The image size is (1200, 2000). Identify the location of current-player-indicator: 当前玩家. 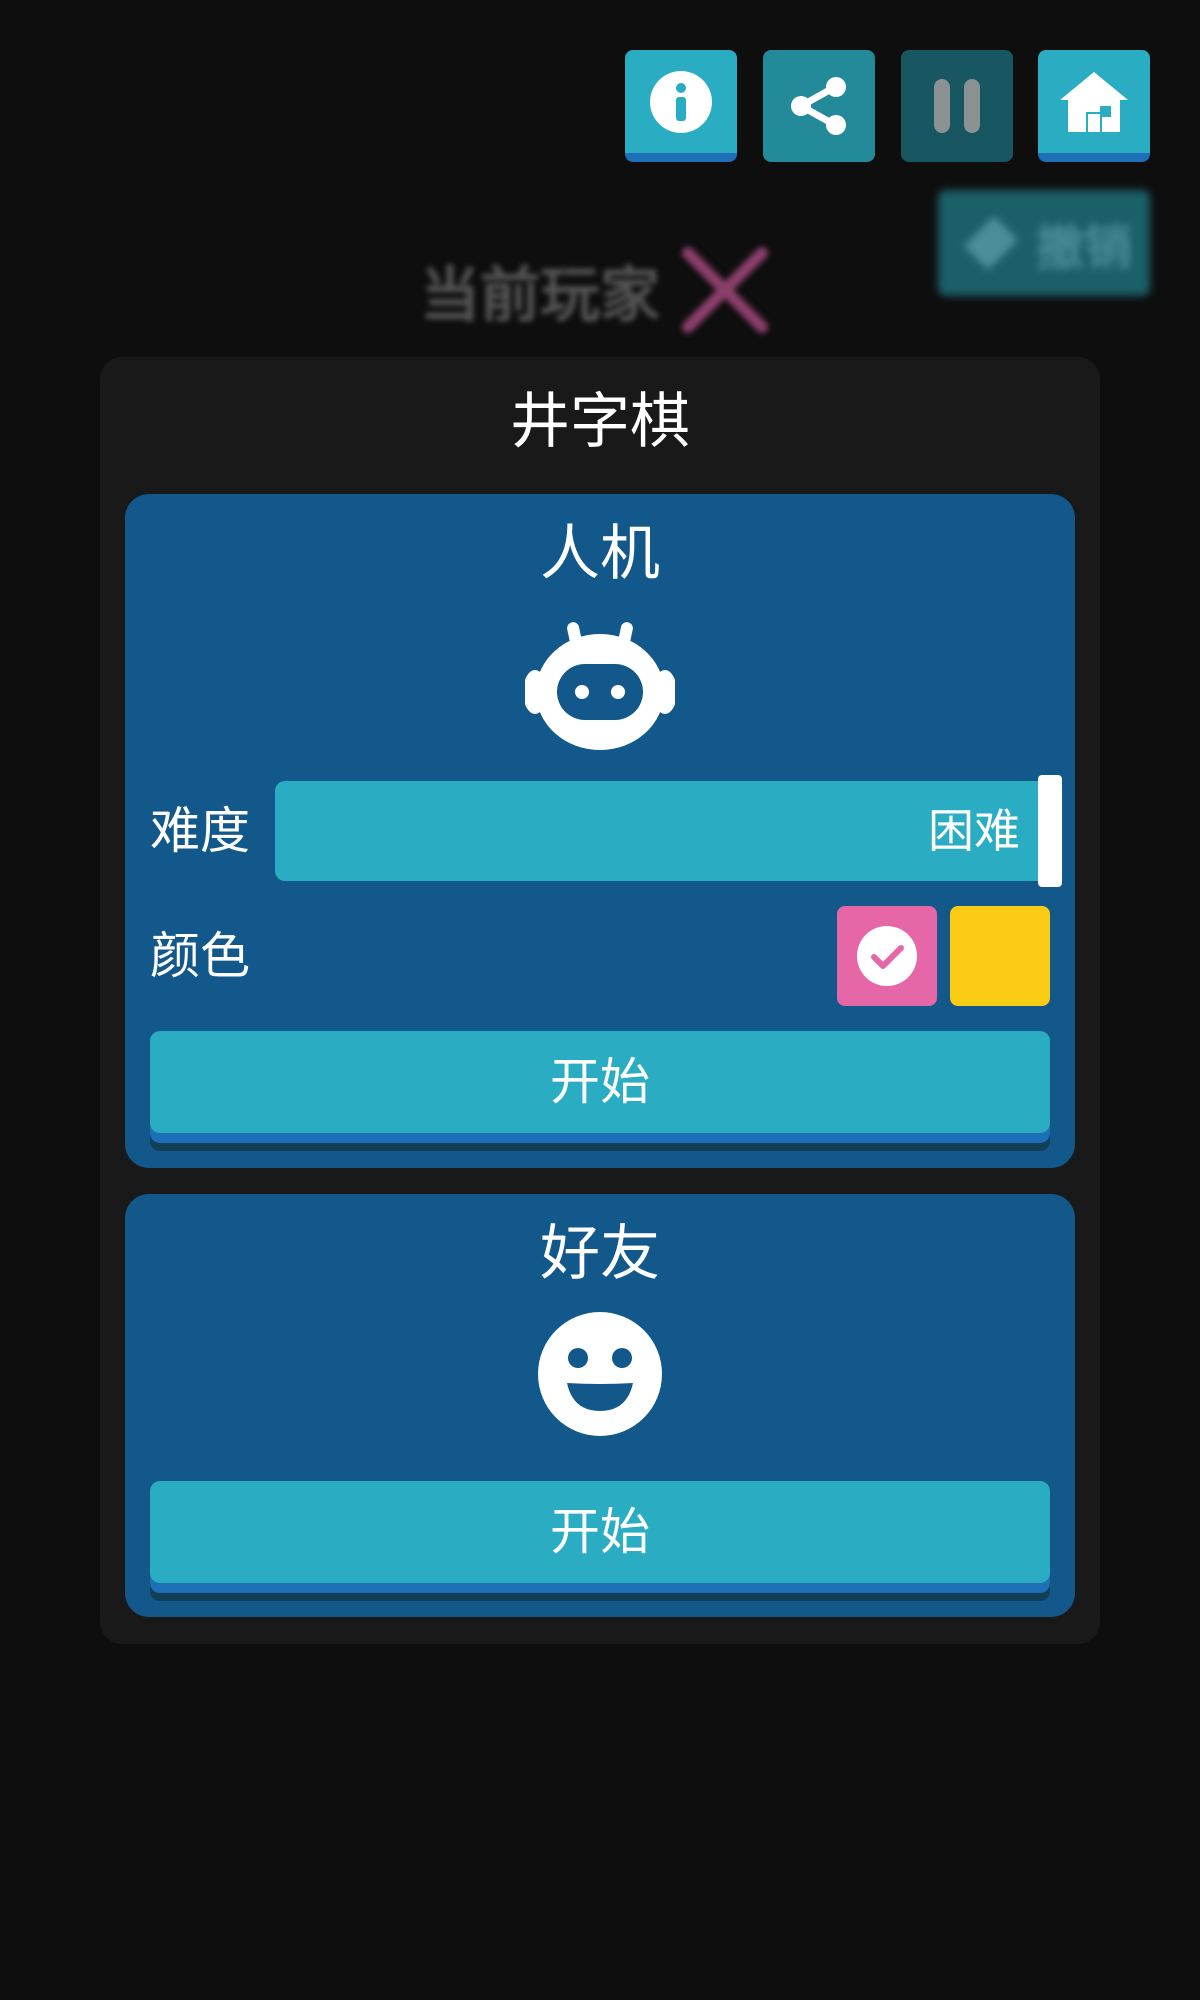
(595, 290).